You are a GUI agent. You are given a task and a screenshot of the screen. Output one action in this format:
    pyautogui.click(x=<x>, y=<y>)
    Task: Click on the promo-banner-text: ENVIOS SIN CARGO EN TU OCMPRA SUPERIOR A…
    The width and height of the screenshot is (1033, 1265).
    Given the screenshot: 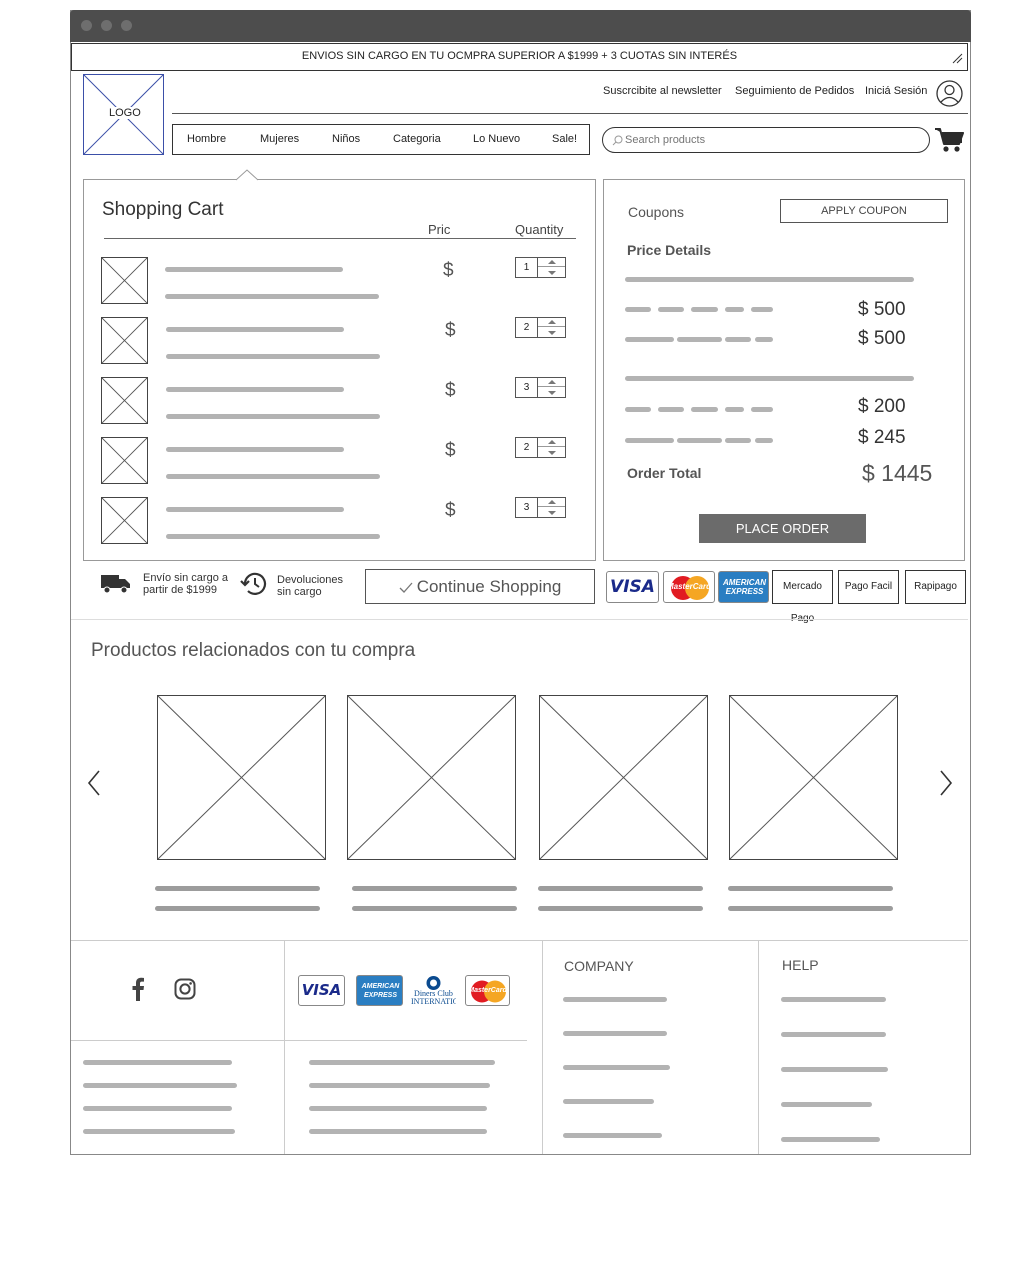 What is the action you would take?
    pyautogui.click(x=519, y=56)
    